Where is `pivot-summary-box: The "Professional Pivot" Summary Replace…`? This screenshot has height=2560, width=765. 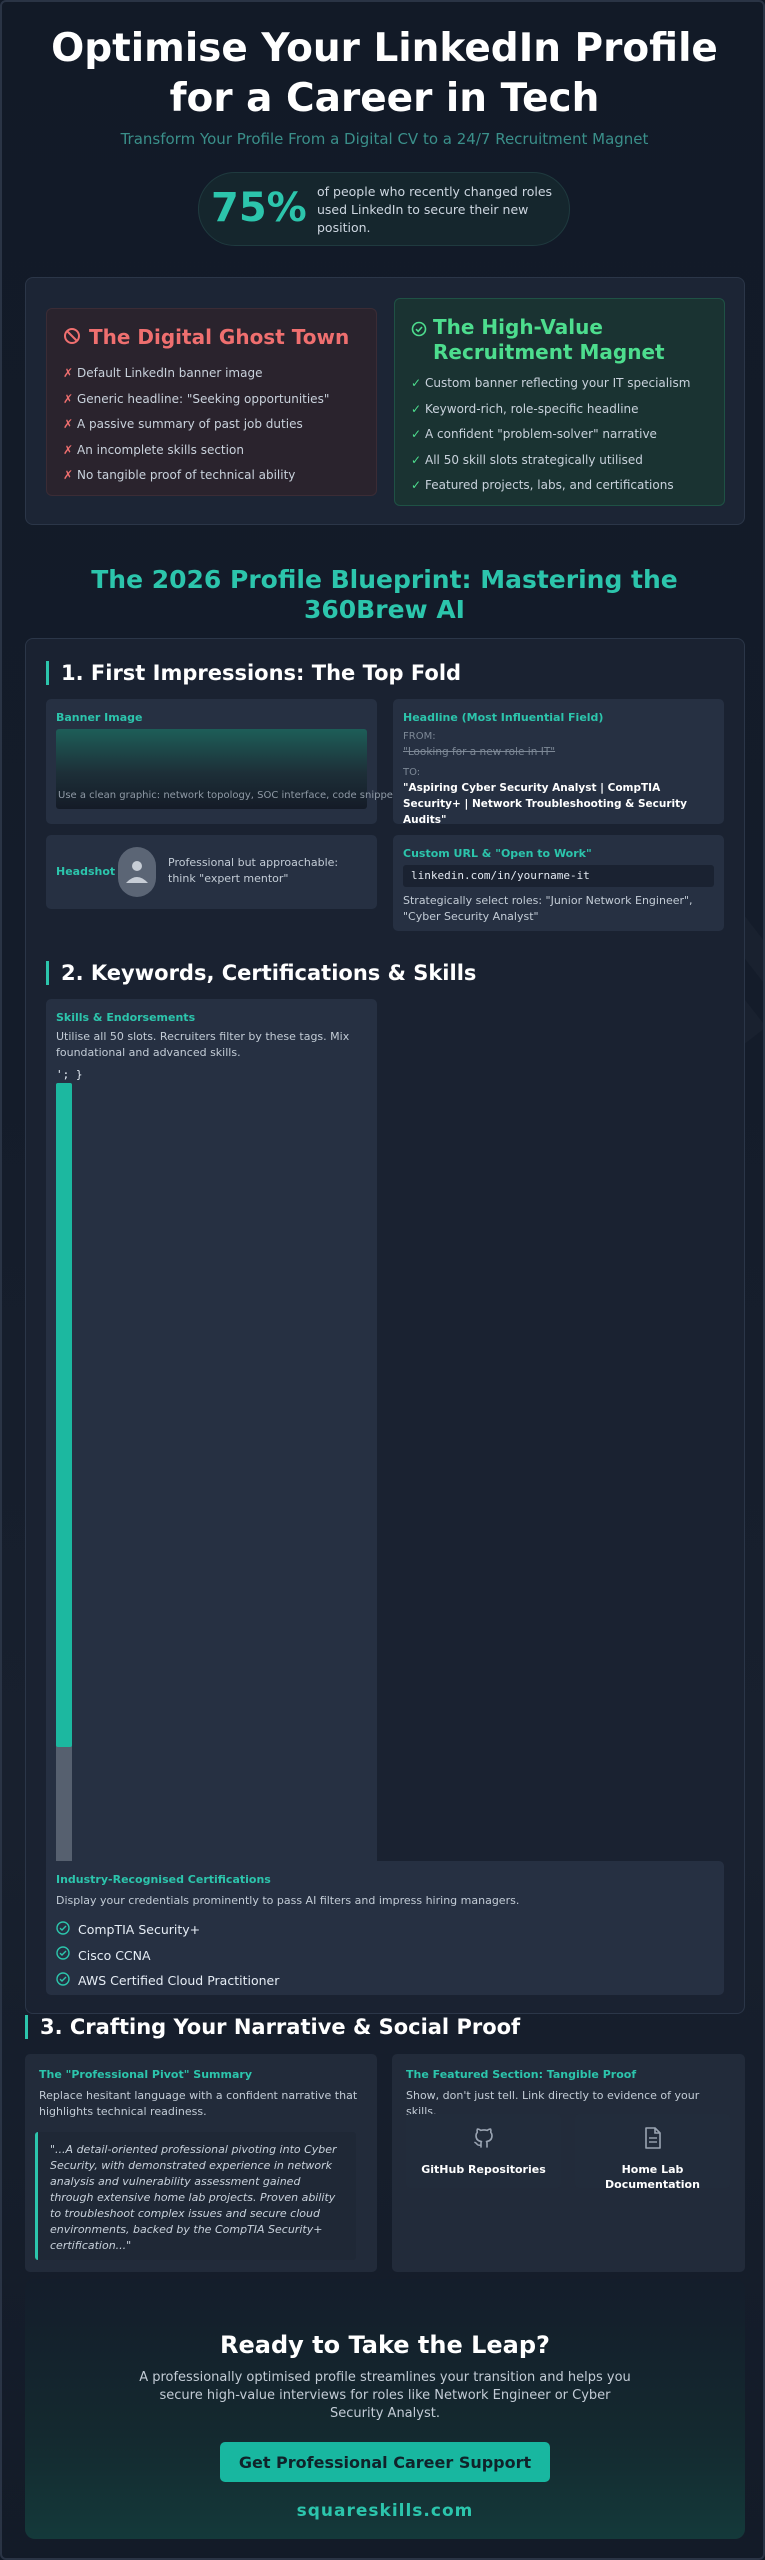 pivot-summary-box: The "Professional Pivot" Summary Replace… is located at coordinates (201, 2163).